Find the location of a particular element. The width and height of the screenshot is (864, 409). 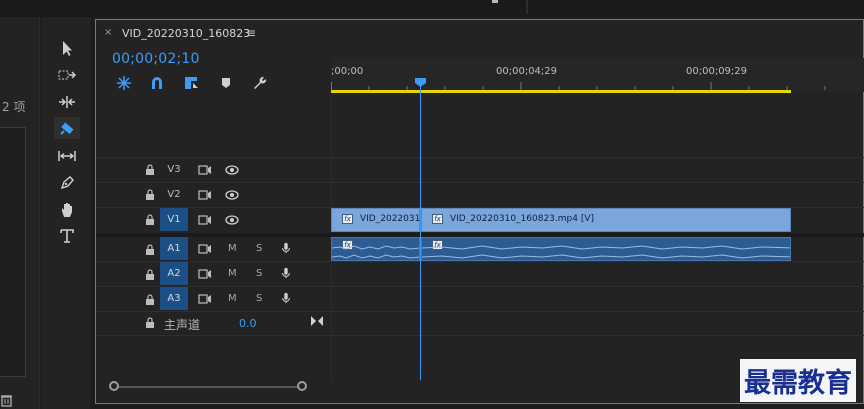

project-panel: 2 项 is located at coordinates (20, 213).